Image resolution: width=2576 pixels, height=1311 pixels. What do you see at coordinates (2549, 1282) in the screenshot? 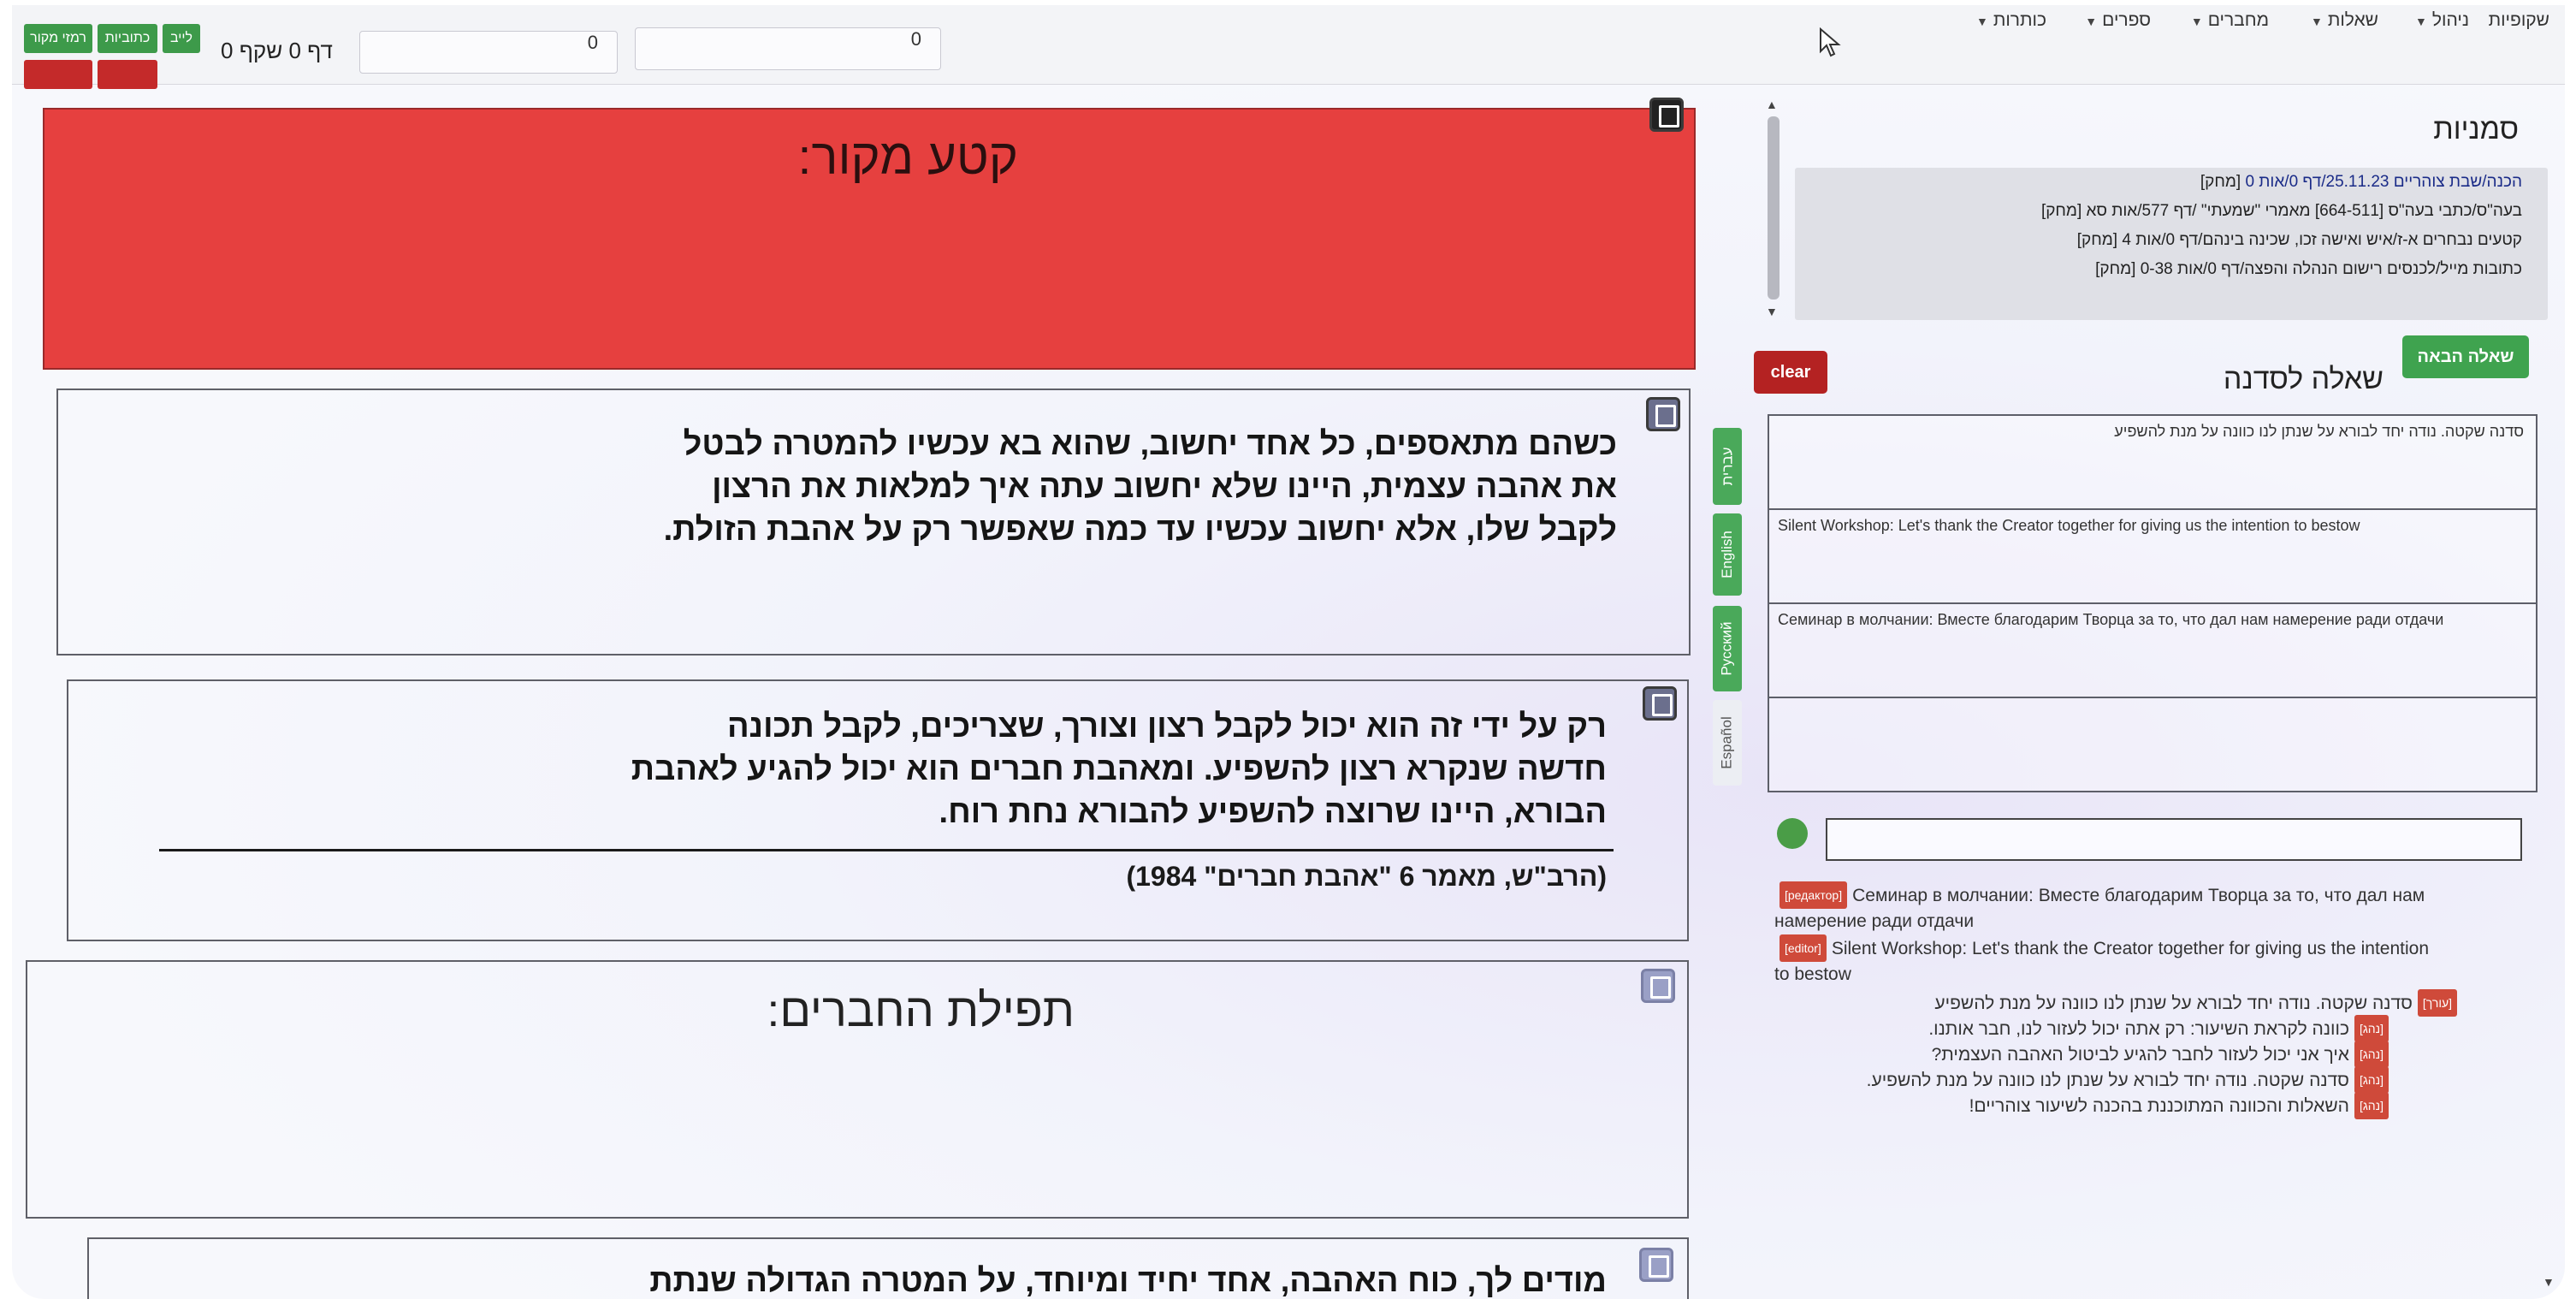
I see `page-scroll-down-icon: ▼` at bounding box center [2549, 1282].